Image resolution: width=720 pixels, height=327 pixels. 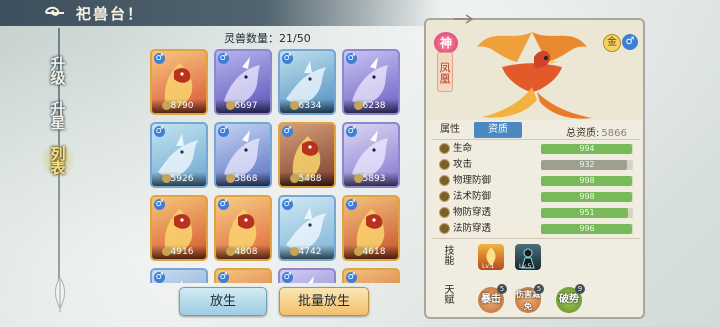 I want to click on beast-card: ♂ 5893, so click(x=371, y=155).